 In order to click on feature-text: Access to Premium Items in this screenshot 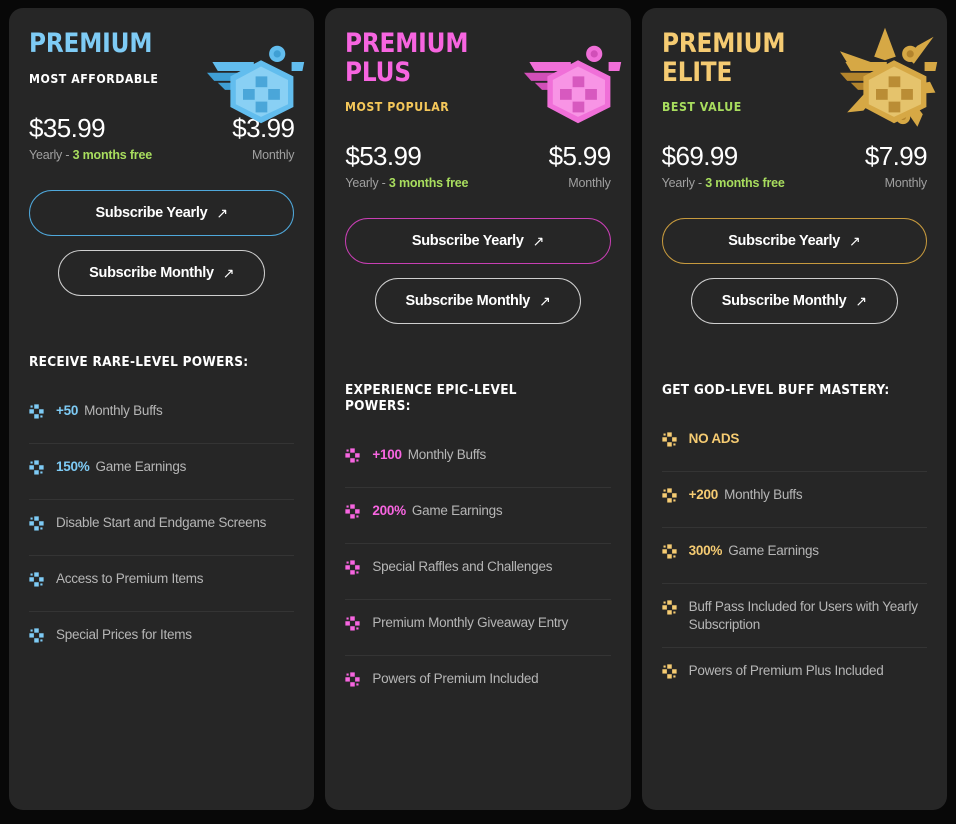, I will do `click(130, 579)`.